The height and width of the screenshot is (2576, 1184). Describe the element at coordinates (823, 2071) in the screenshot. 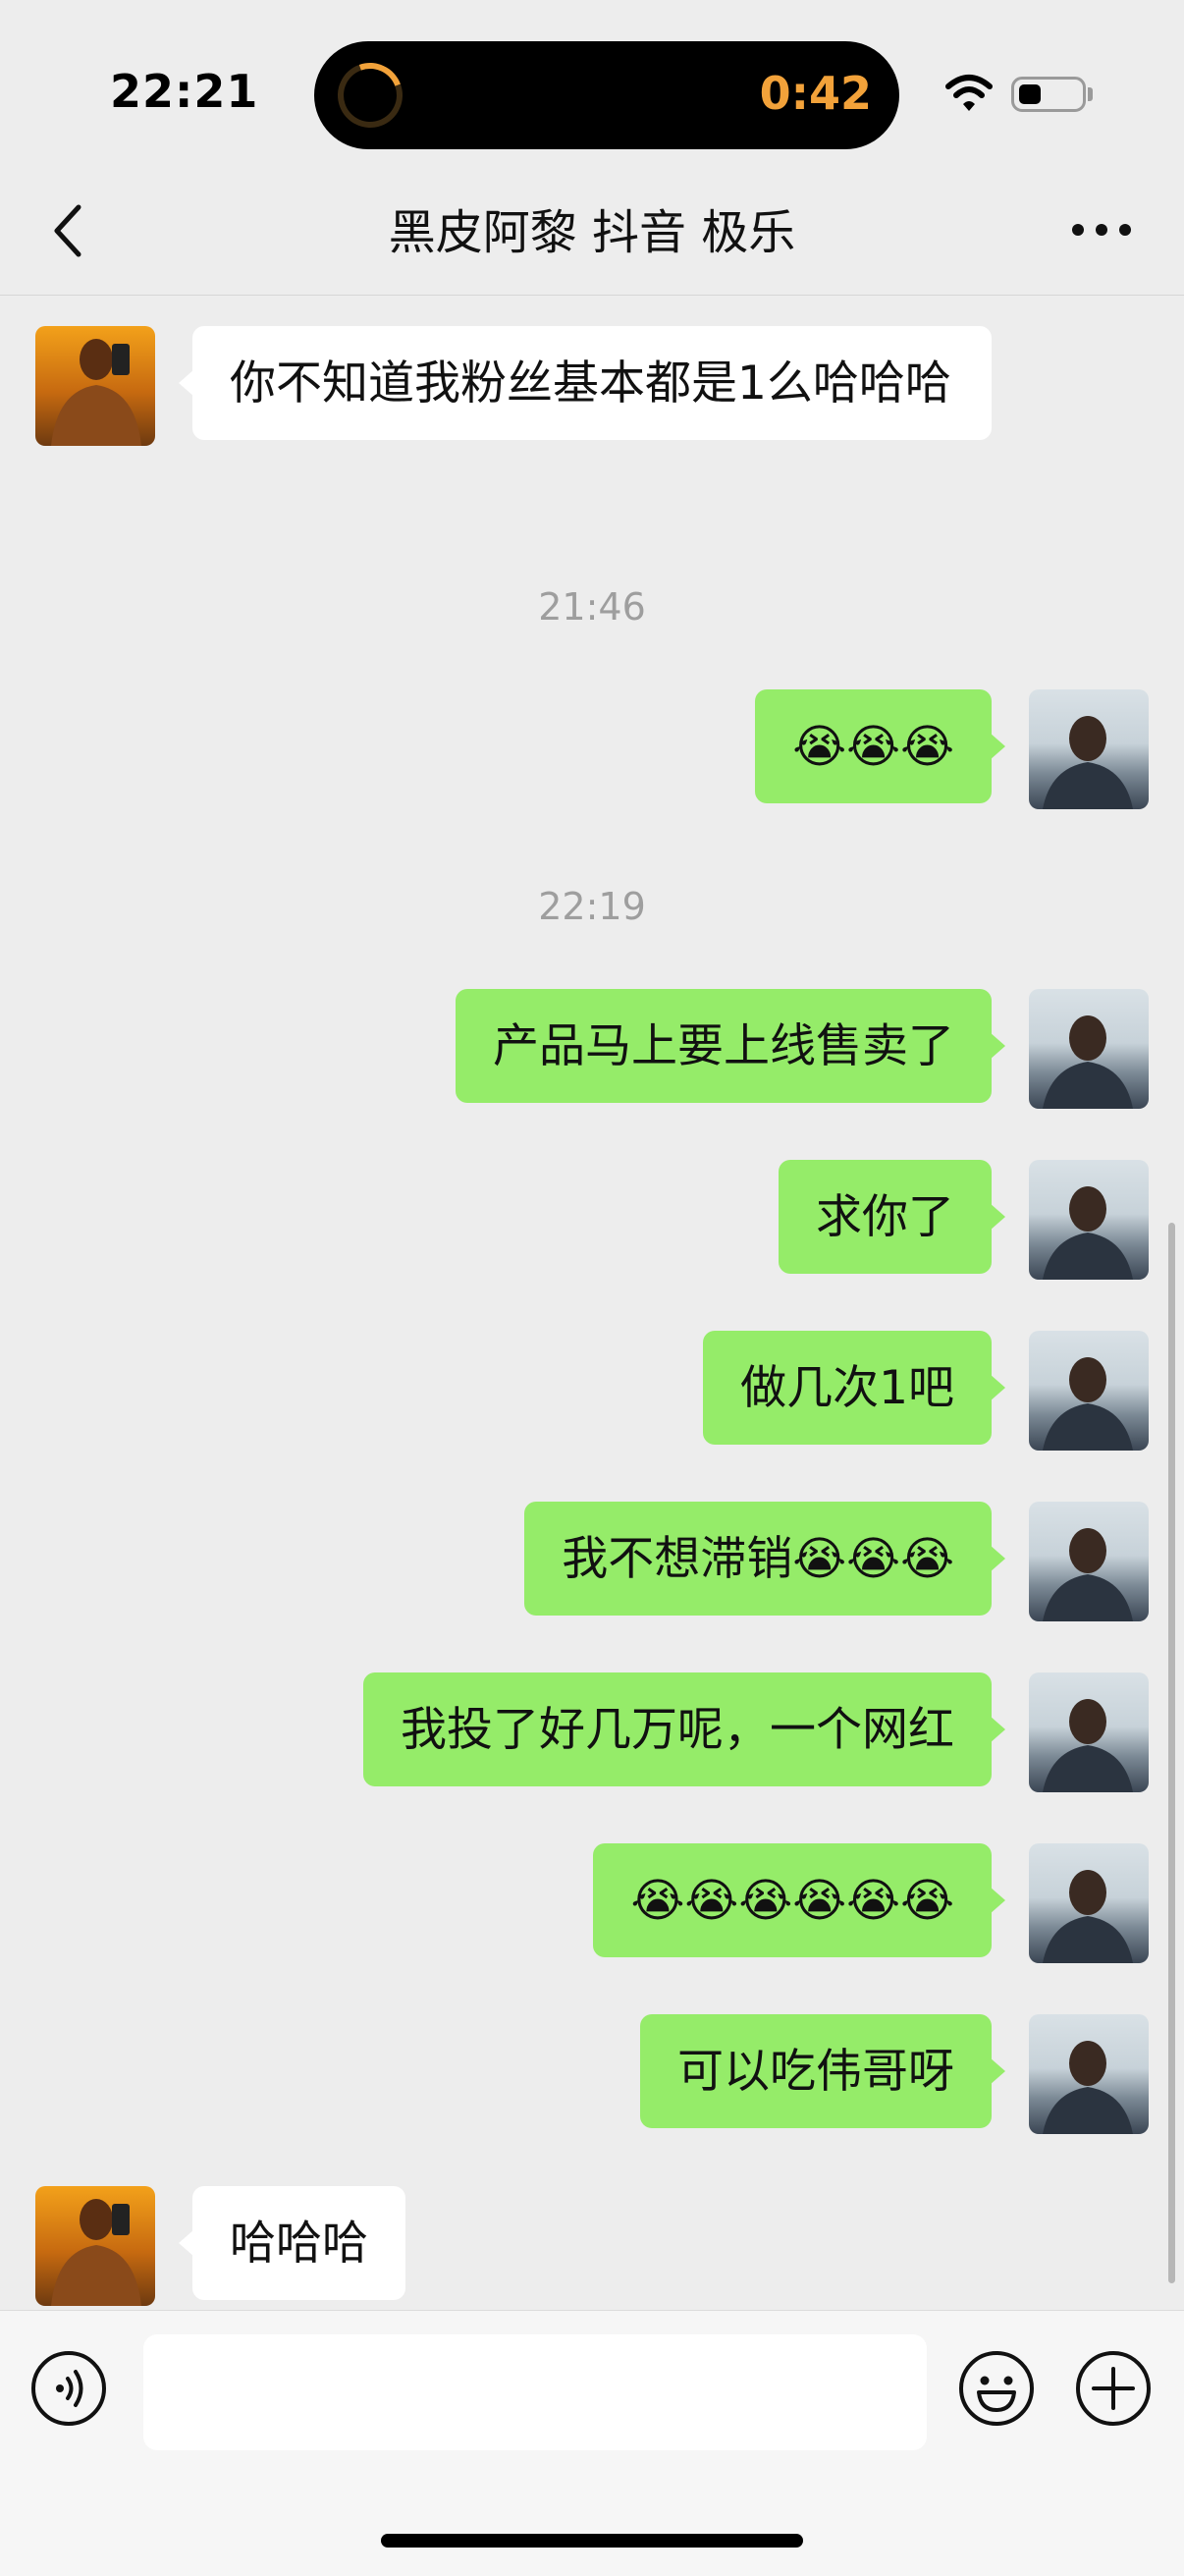

I see `message-bubble: 可以吃伟哥呀` at that location.